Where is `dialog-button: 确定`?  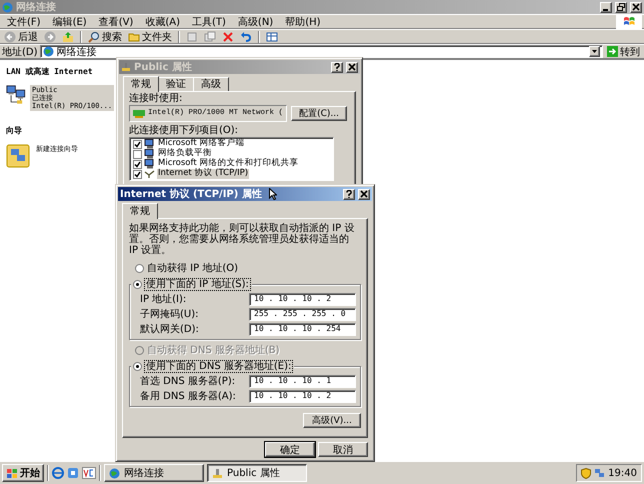
dialog-button: 确定 is located at coordinates (290, 449).